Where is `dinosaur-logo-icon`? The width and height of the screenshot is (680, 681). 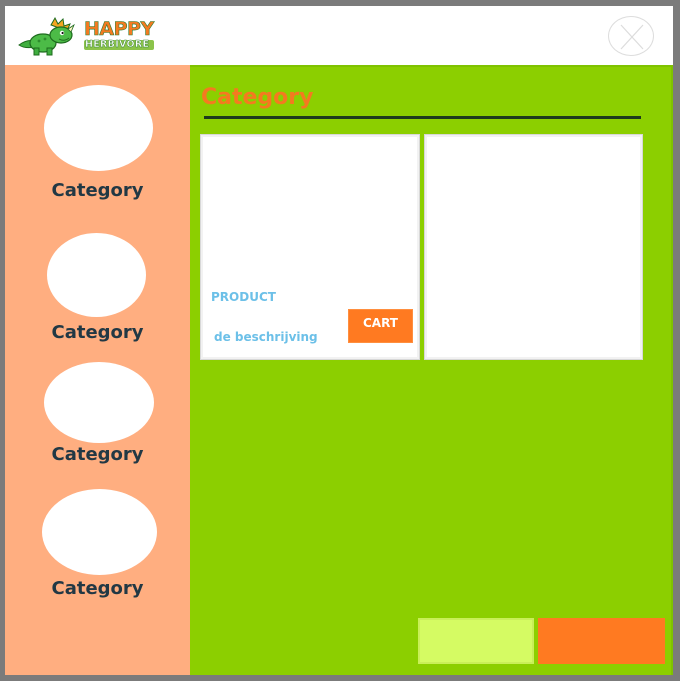
dinosaur-logo-icon is located at coordinates (46, 36).